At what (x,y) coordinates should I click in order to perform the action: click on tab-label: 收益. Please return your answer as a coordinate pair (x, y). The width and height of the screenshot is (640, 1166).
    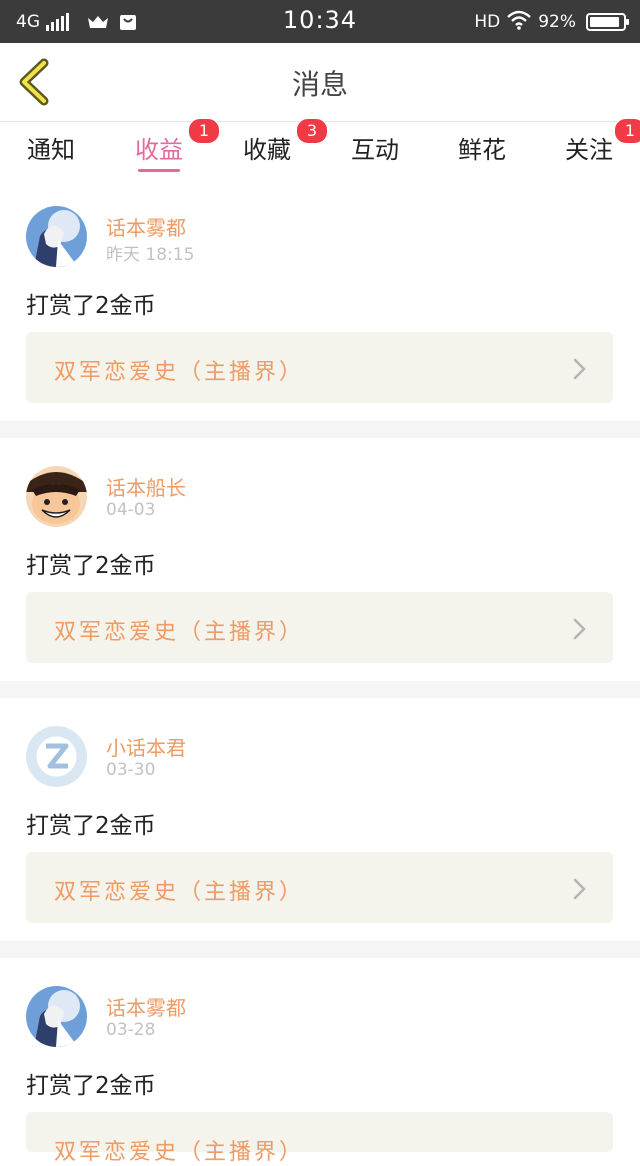
    Looking at the image, I should click on (159, 150).